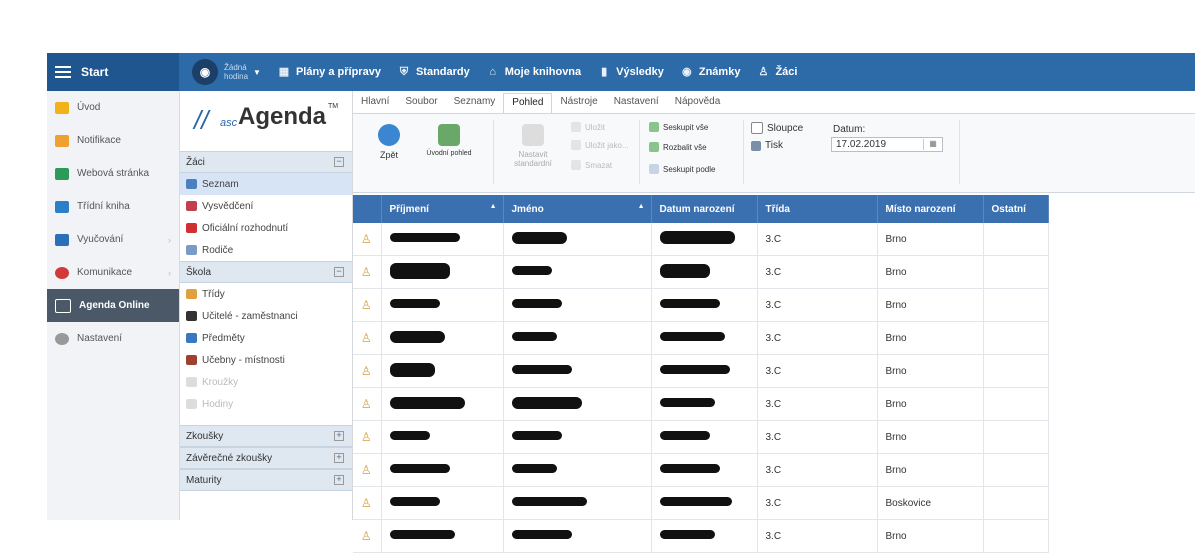  What do you see at coordinates (113, 107) in the screenshot?
I see `sidebar-item-uvod: Úvod` at bounding box center [113, 107].